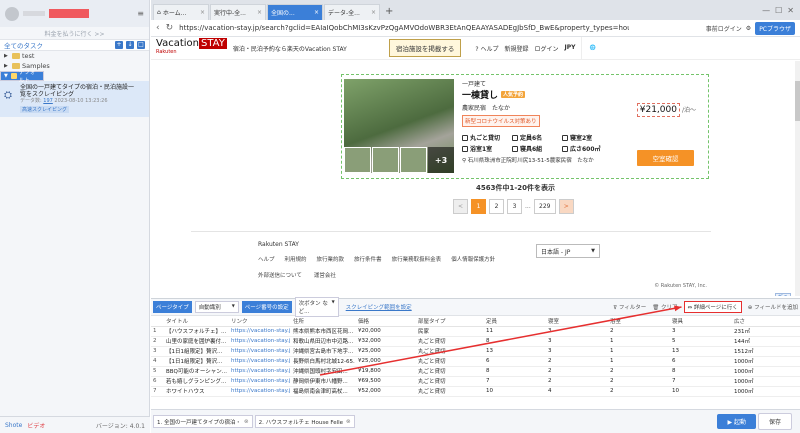 The image size is (800, 433). I want to click on next-page-button: >, so click(566, 206).